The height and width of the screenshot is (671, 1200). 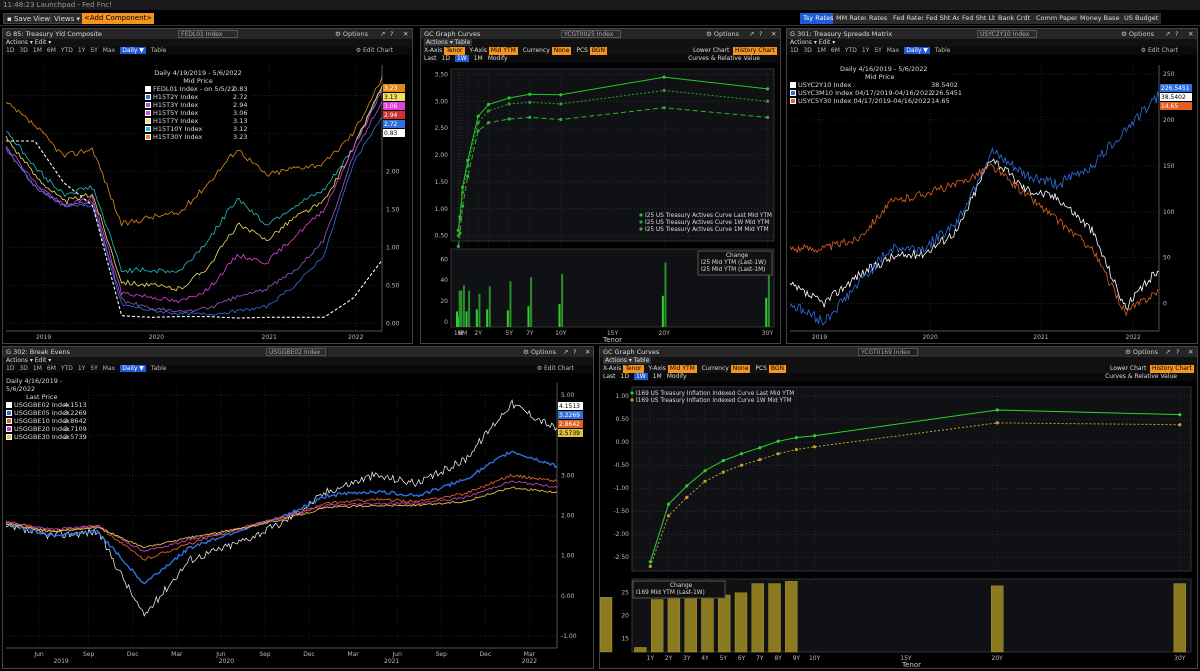 I want to click on views-button: Views ▾, so click(x=67, y=18).